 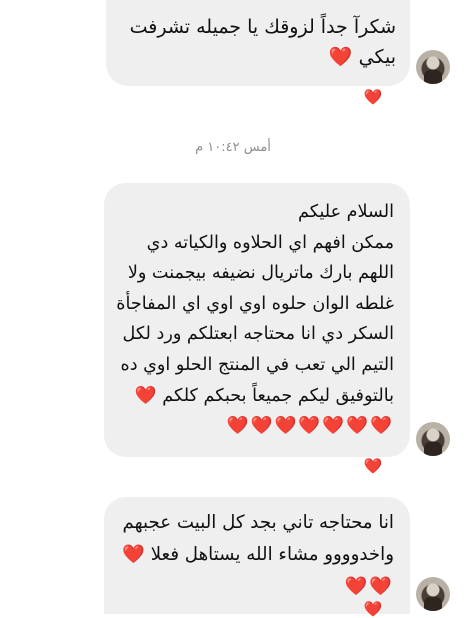 What do you see at coordinates (262, 27) in the screenshot?
I see `message-text: شكرآ جداً لزوقك يا جميله تشرفت` at bounding box center [262, 27].